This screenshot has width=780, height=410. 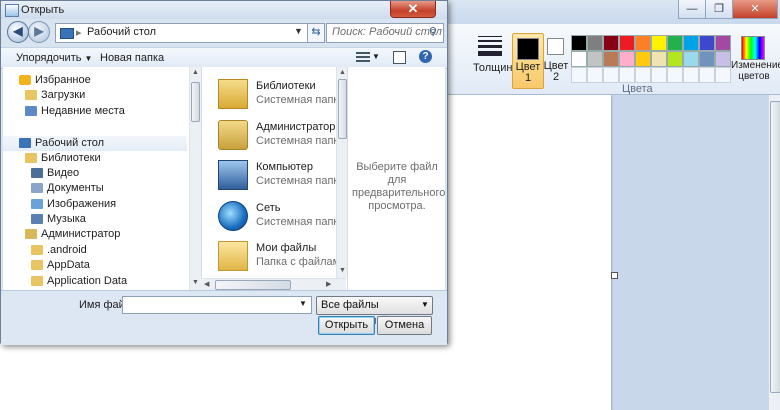 What do you see at coordinates (95, 265) in the screenshot?
I see `nav-item: AppData` at bounding box center [95, 265].